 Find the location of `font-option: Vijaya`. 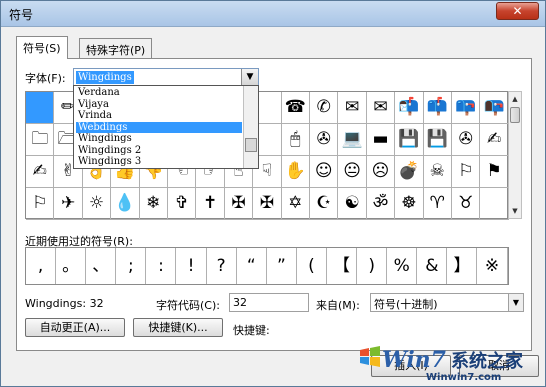

font-option: Vijaya is located at coordinates (159, 104).